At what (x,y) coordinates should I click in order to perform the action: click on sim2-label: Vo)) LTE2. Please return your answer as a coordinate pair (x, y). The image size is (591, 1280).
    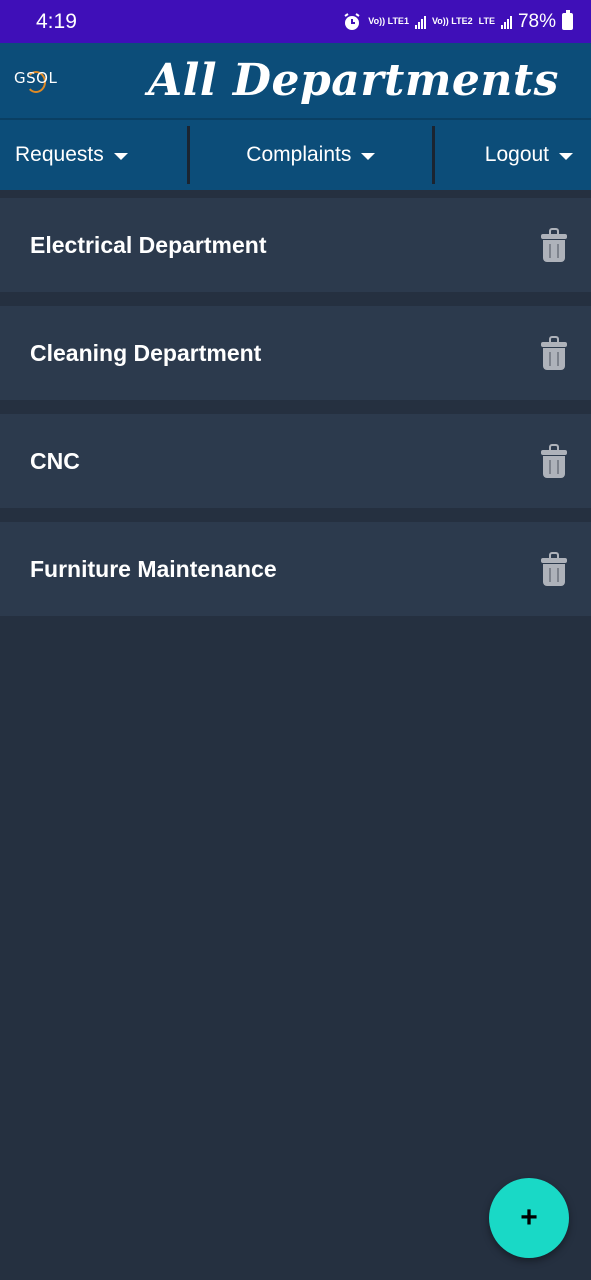
    Looking at the image, I should click on (452, 21).